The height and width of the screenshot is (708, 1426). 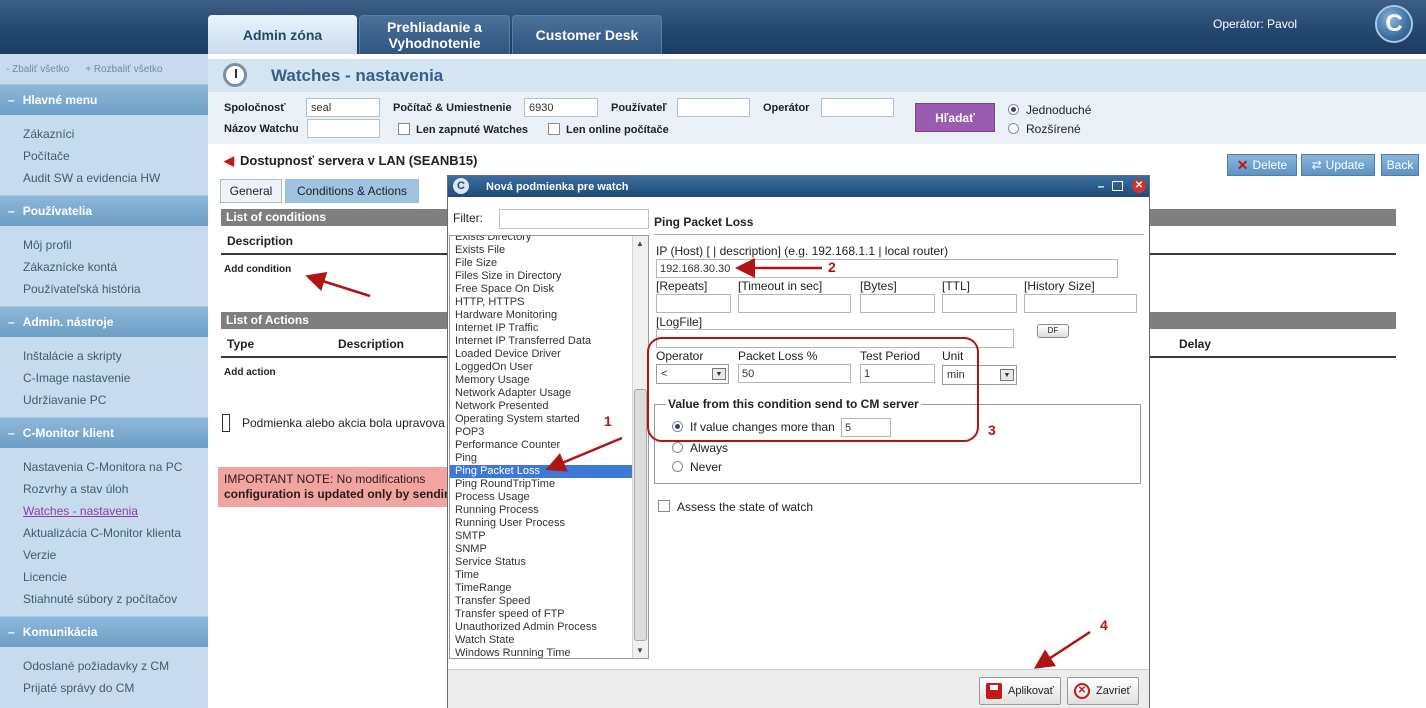 I want to click on condition-type-item: Hardware Monitoring, so click(x=549, y=315).